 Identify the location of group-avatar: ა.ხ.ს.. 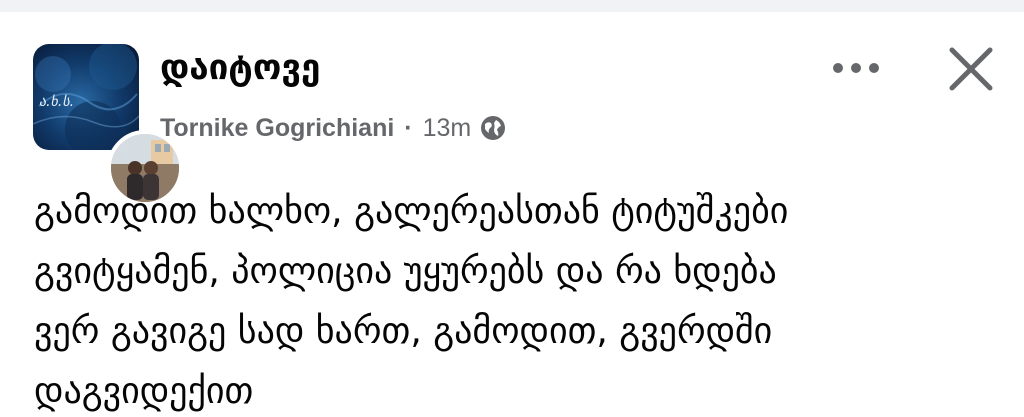
(86, 97).